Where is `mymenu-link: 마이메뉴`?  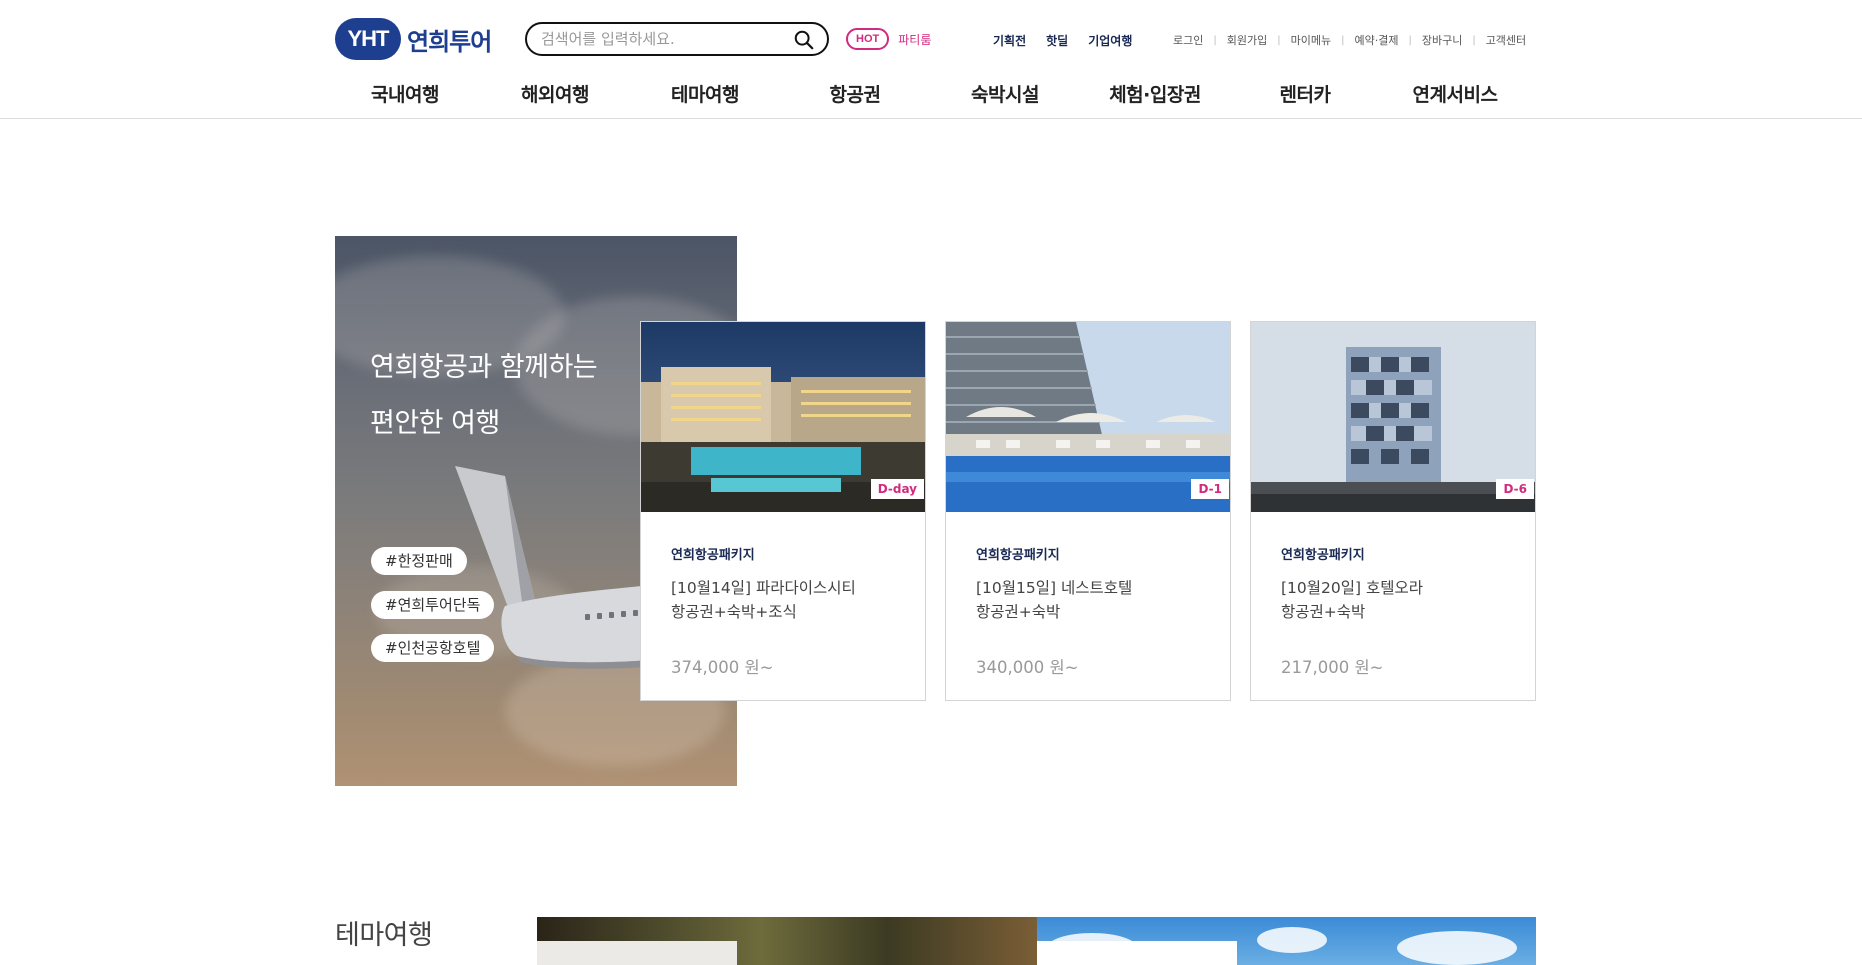
mymenu-link: 마이메뉴 is located at coordinates (1311, 40).